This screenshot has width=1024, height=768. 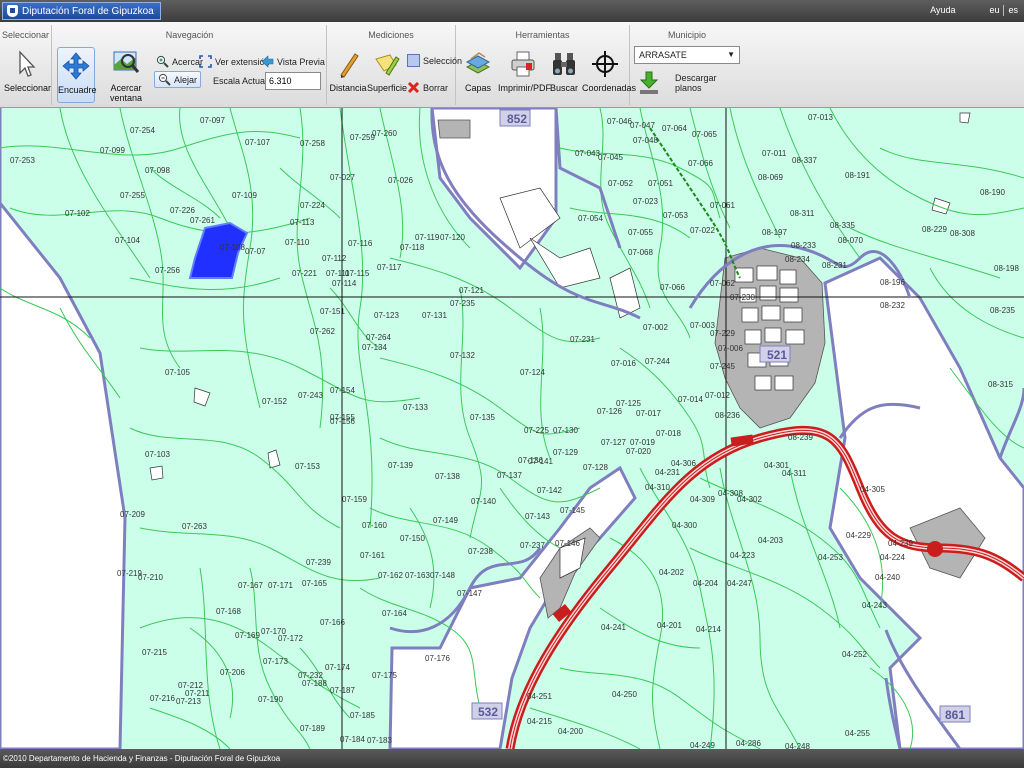 What do you see at coordinates (874, 605) in the screenshot?
I see `parcel-label: 04-243` at bounding box center [874, 605].